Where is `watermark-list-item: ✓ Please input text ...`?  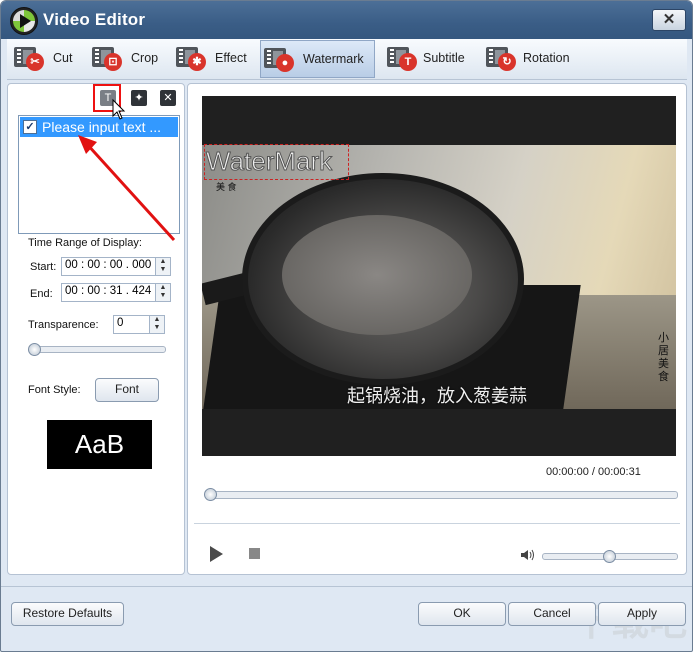
watermark-list-item: ✓ Please input text ... is located at coordinates (99, 127).